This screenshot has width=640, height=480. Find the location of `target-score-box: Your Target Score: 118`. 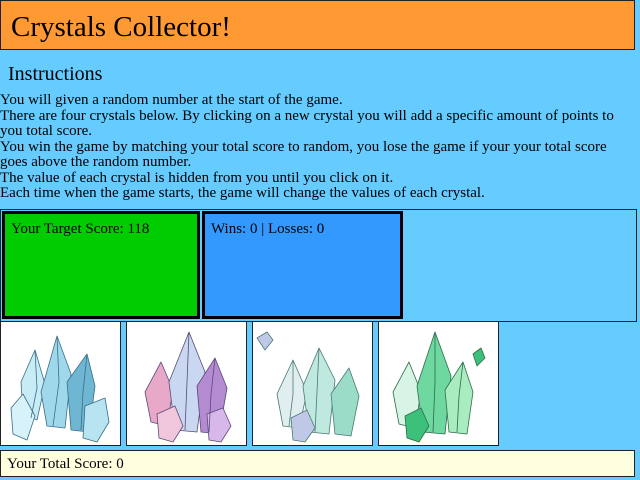

target-score-box: Your Target Score: 118 is located at coordinates (101, 265).